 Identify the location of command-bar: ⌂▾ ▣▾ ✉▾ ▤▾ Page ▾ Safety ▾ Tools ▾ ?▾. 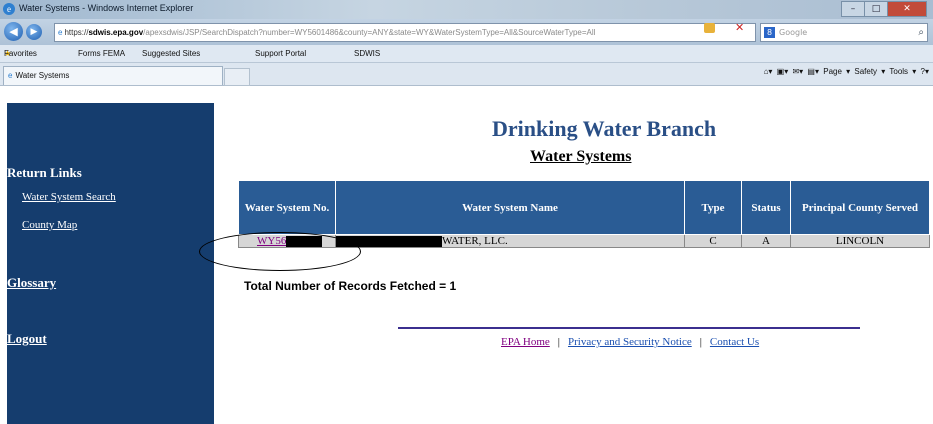
(846, 71).